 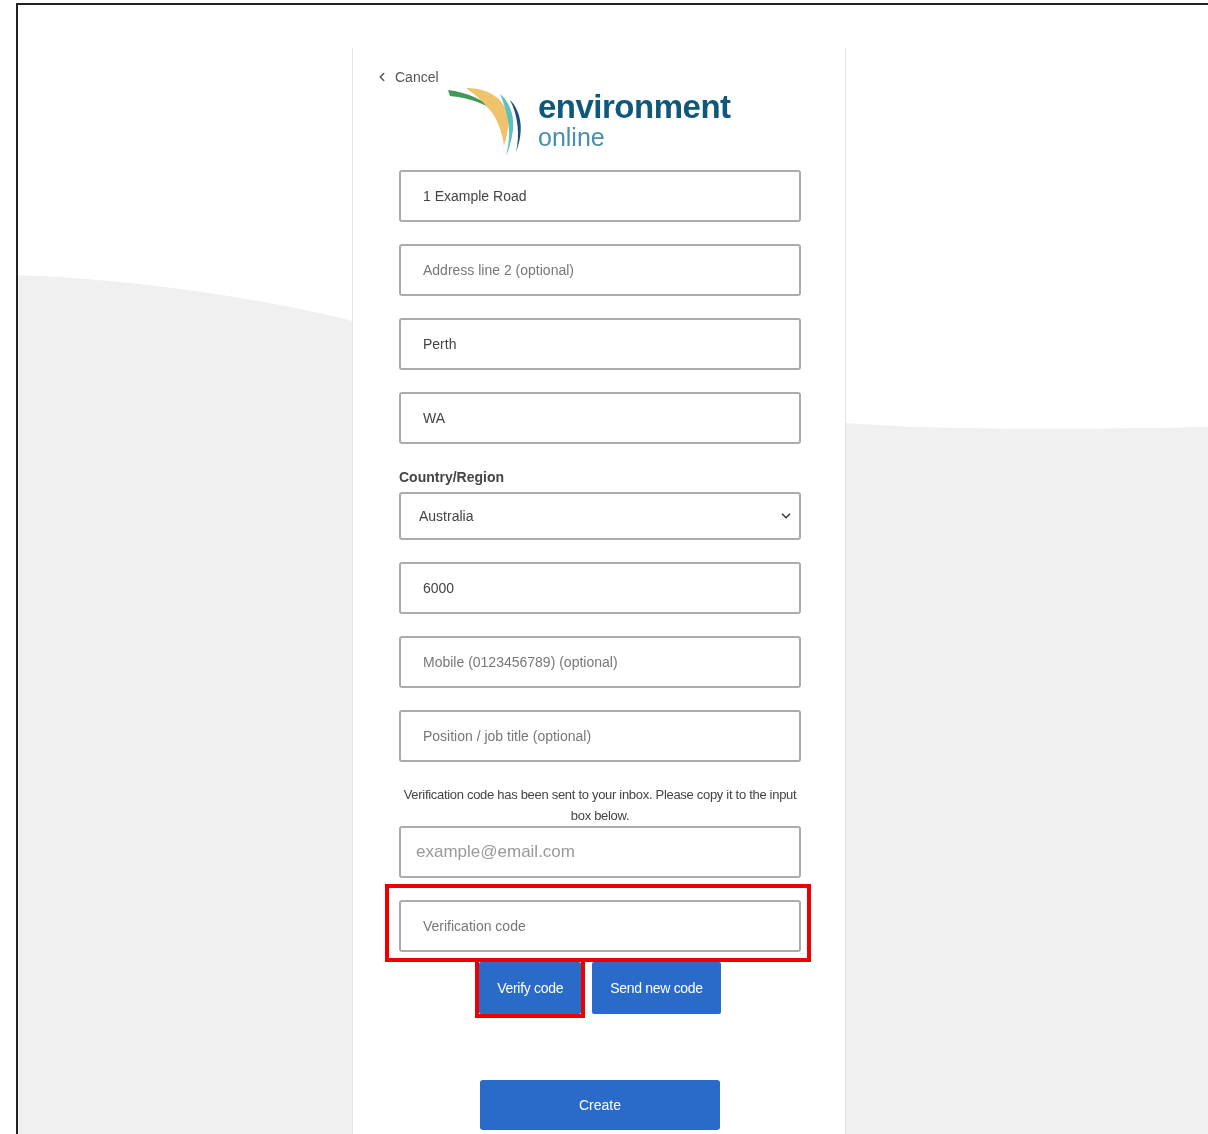 What do you see at coordinates (530, 988) in the screenshot?
I see `action-button: Verify code` at bounding box center [530, 988].